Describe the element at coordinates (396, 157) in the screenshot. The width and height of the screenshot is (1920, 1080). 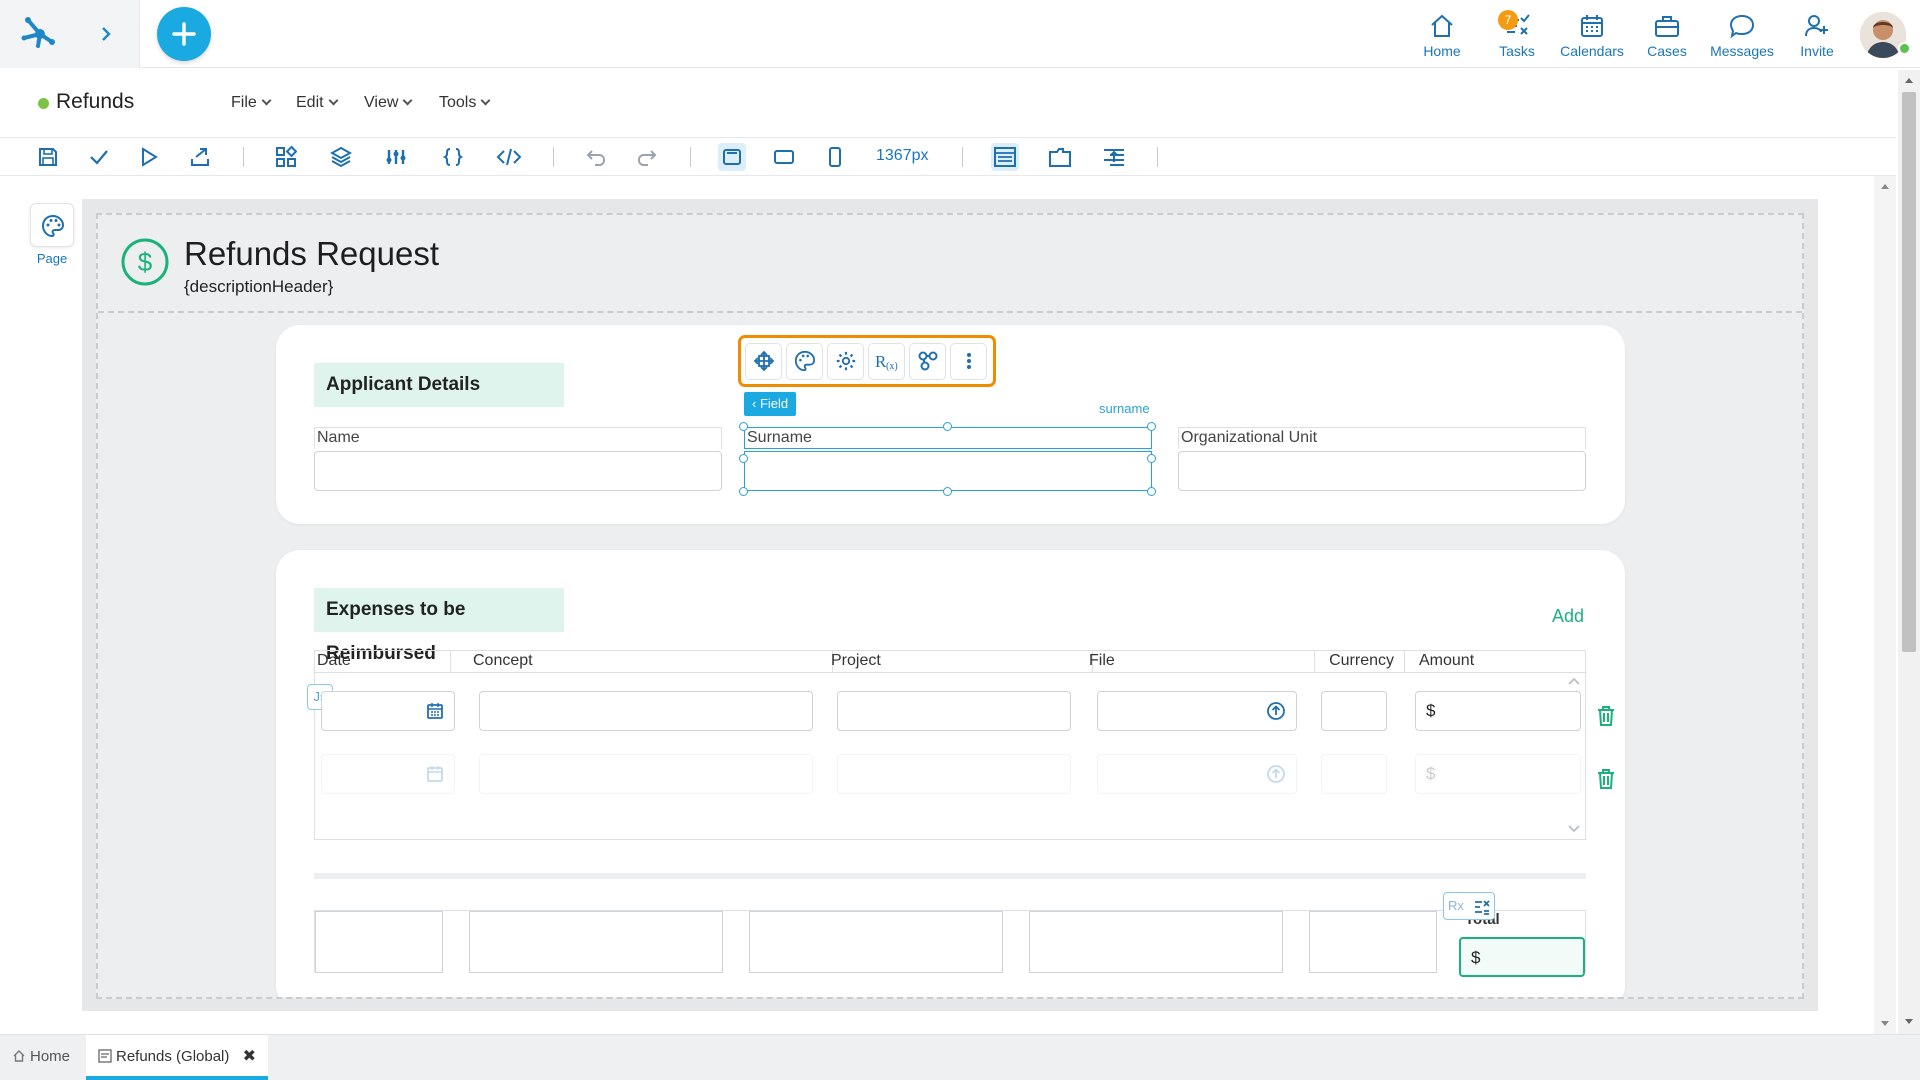
I see `data-button` at that location.